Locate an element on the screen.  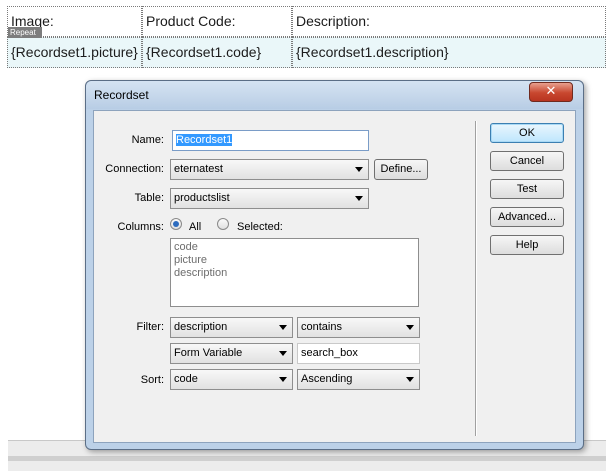
filter-source-value: Form Variable is located at coordinates (208, 353).